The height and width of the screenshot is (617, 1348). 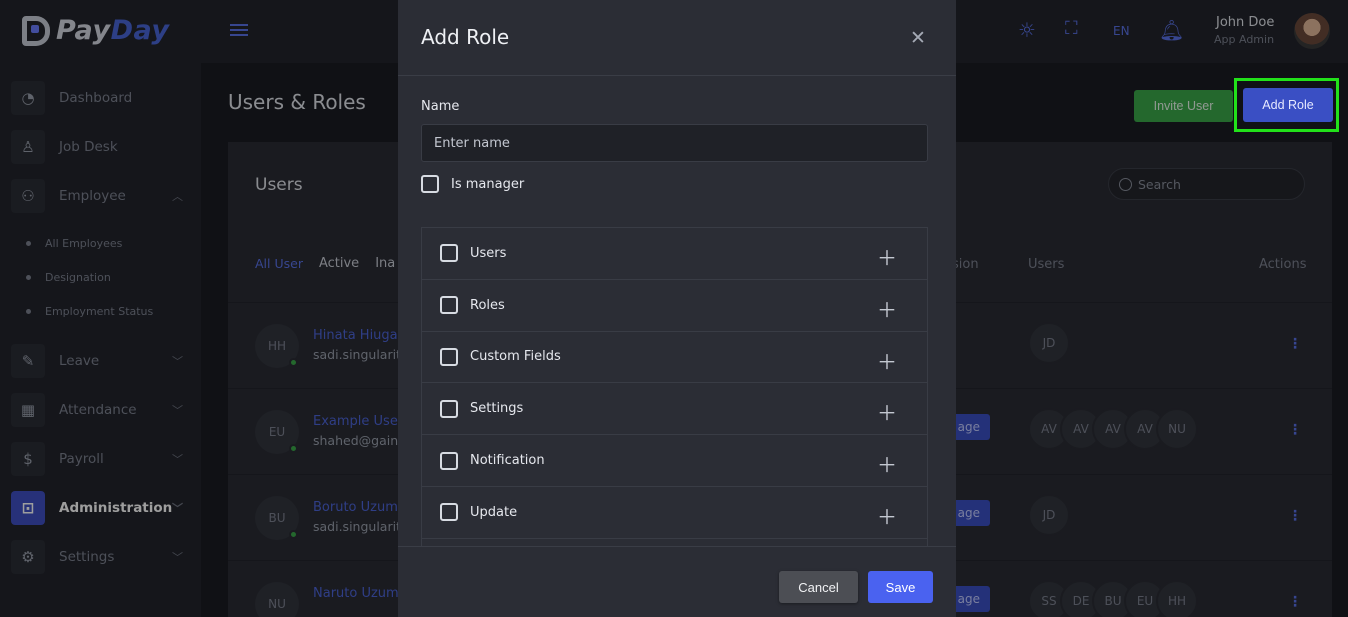 I want to click on name-field, so click(x=674, y=143).